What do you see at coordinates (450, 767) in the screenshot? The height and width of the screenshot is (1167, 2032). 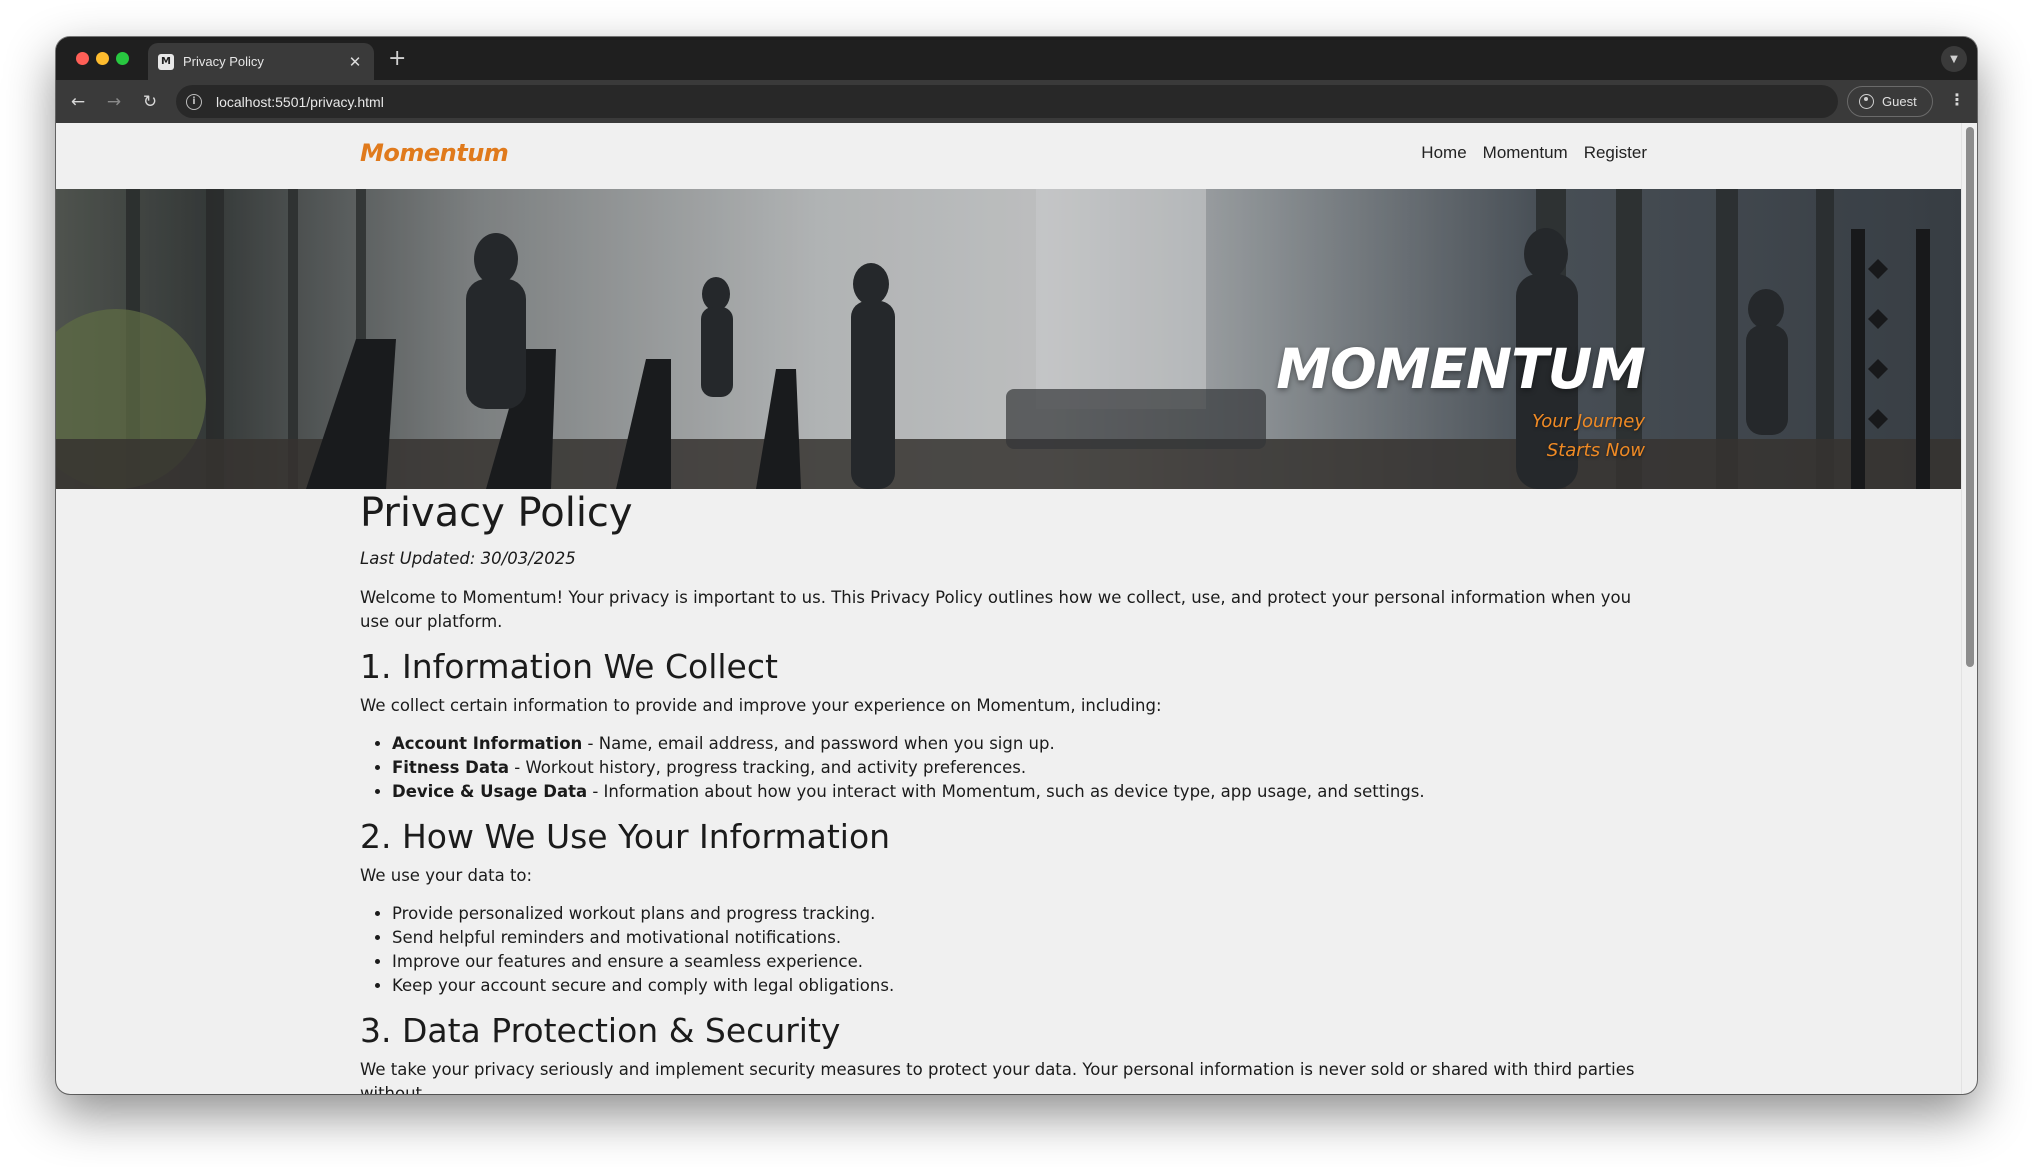 I see `list-item-term: Fitness Data` at bounding box center [450, 767].